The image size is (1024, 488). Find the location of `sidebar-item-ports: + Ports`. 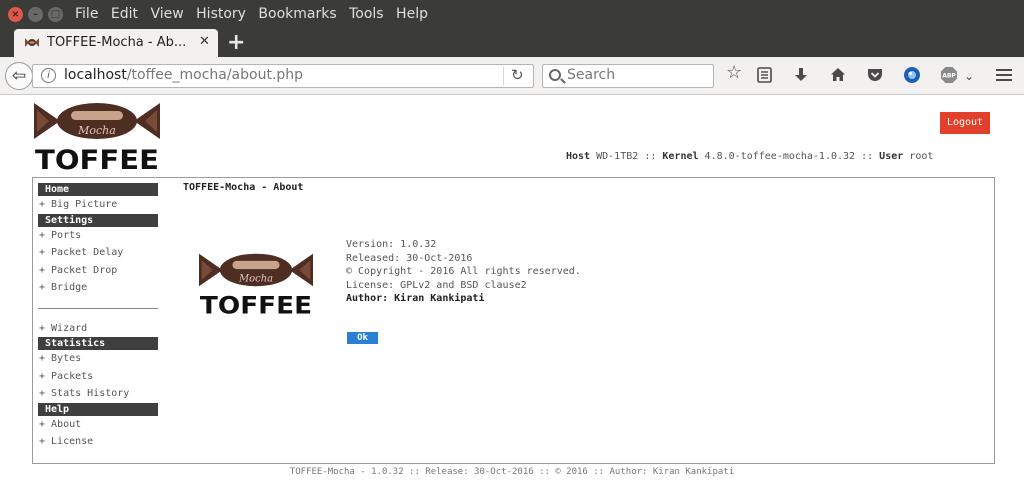

sidebar-item-ports: + Ports is located at coordinates (98, 236).